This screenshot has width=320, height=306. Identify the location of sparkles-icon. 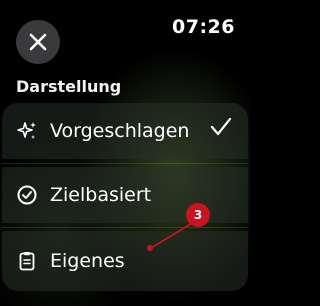
(27, 131).